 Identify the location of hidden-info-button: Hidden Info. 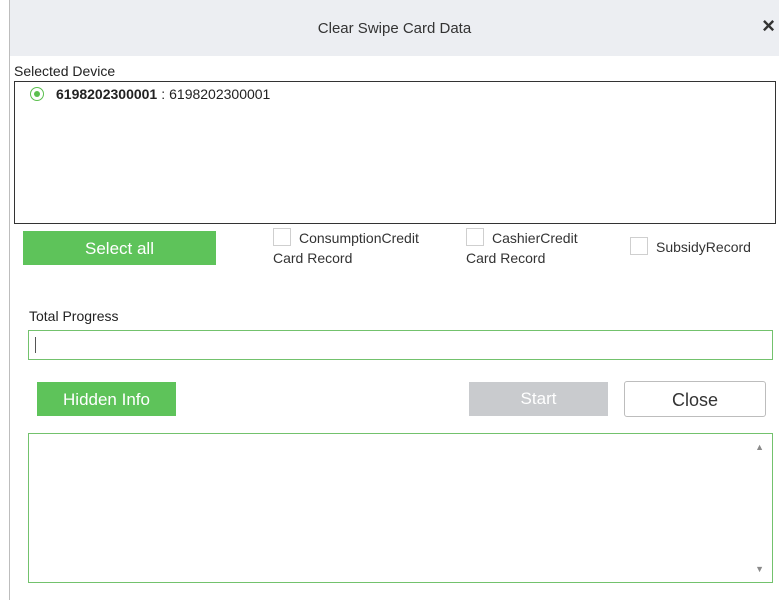
(106, 399).